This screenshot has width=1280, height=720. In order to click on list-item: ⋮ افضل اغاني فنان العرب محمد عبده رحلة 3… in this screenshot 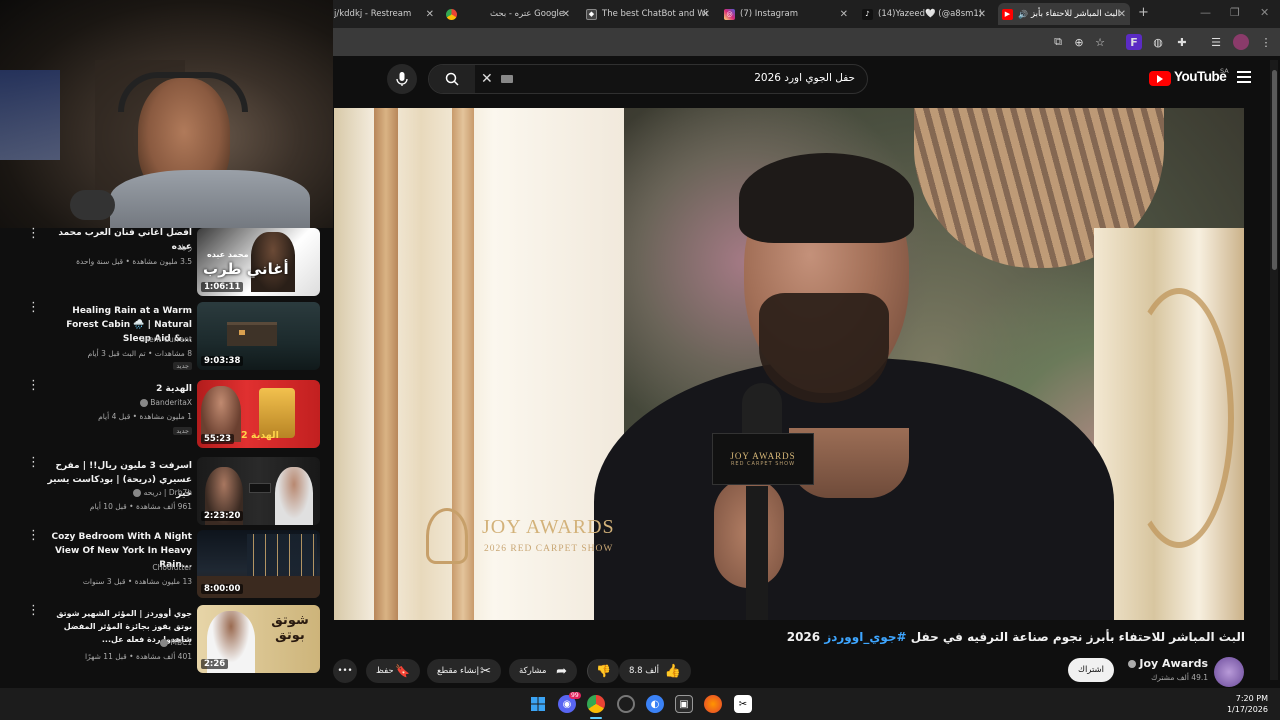, I will do `click(166, 263)`.